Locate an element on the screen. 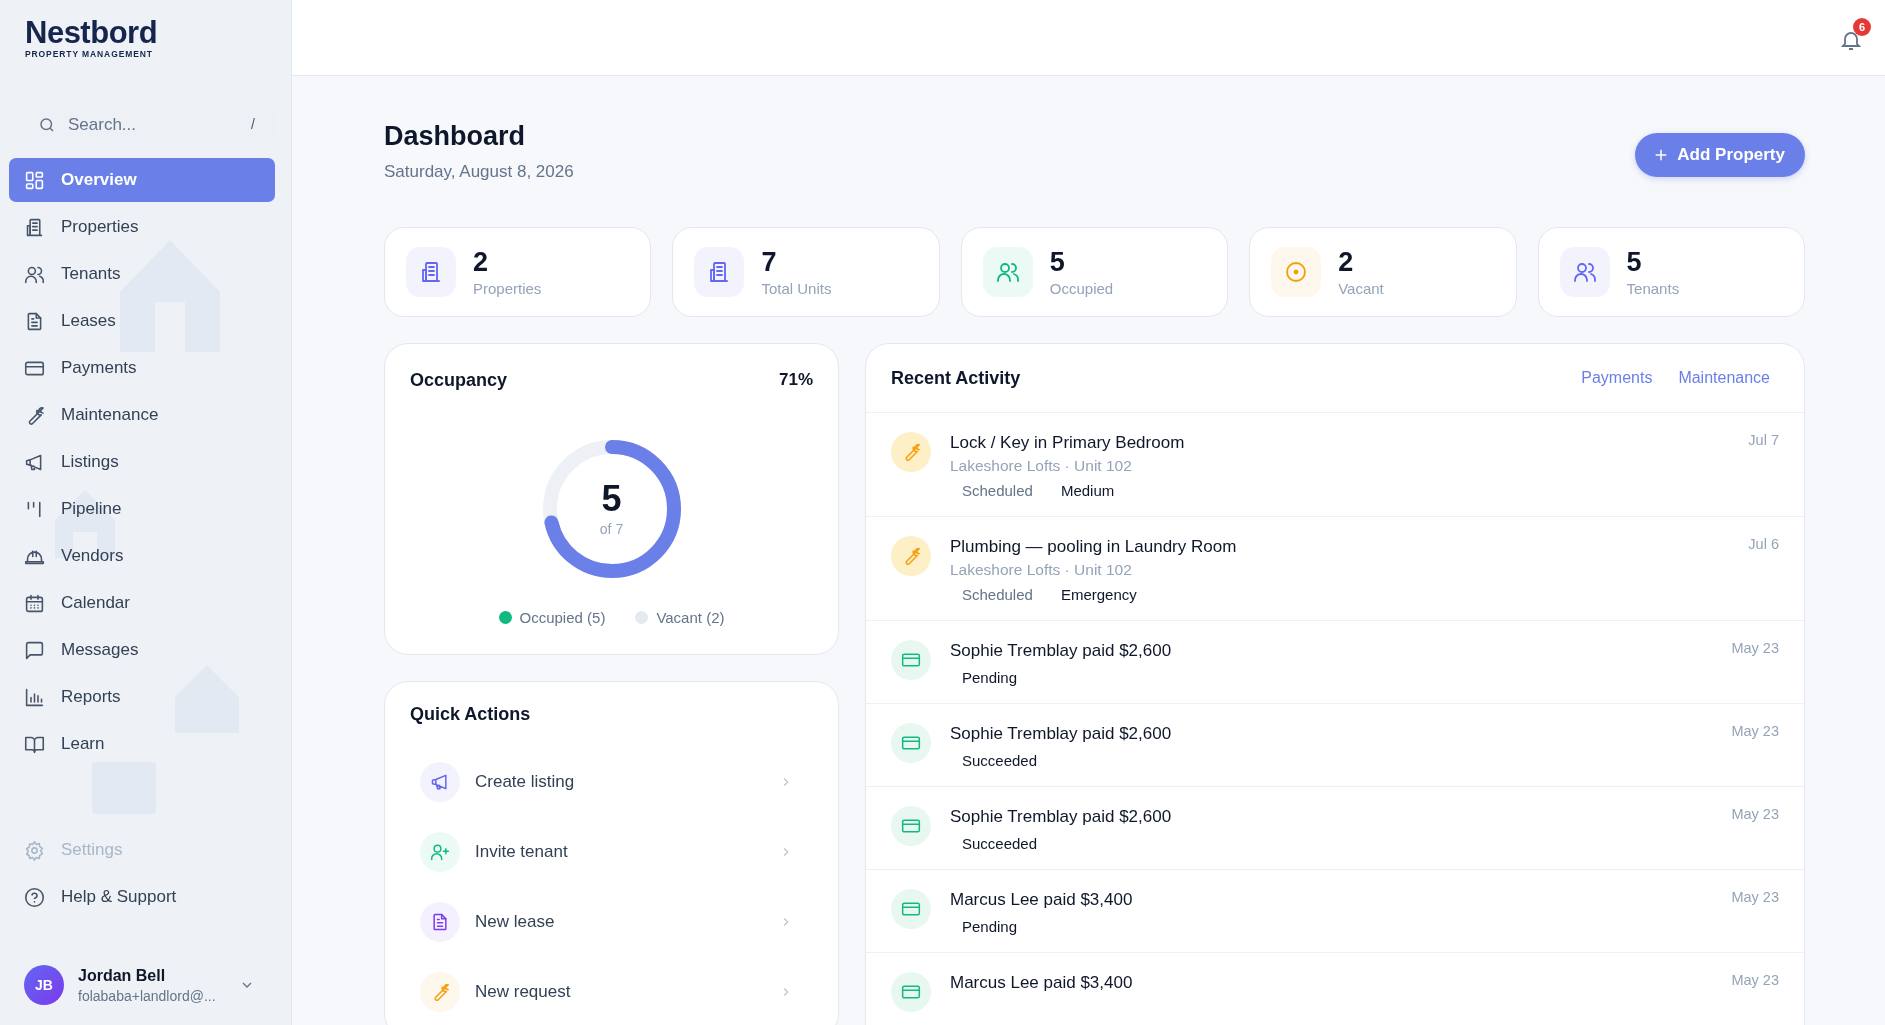  card-title: Occupancy is located at coordinates (459, 381).